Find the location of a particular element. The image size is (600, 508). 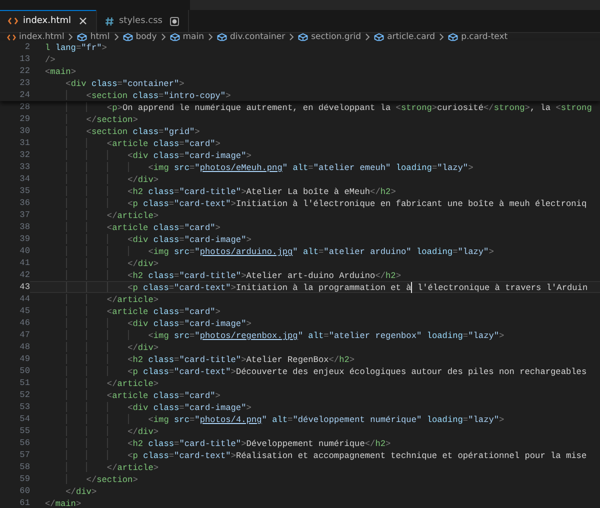

code-line: <img src="photos/eMeuh.png" alt="atelier emeuh" loading="lazy"> is located at coordinates (322, 167).